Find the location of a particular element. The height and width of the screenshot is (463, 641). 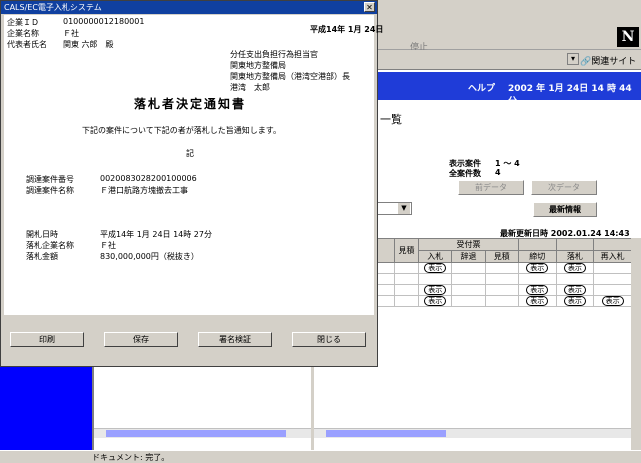

latest-info-button: 最新情報 is located at coordinates (565, 209).